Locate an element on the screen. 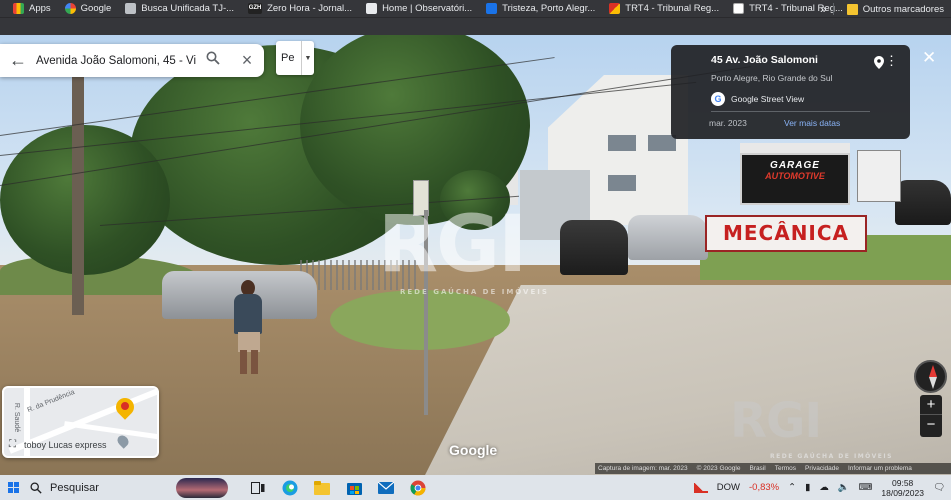  more-options-icon: ⋮ is located at coordinates (891, 60).